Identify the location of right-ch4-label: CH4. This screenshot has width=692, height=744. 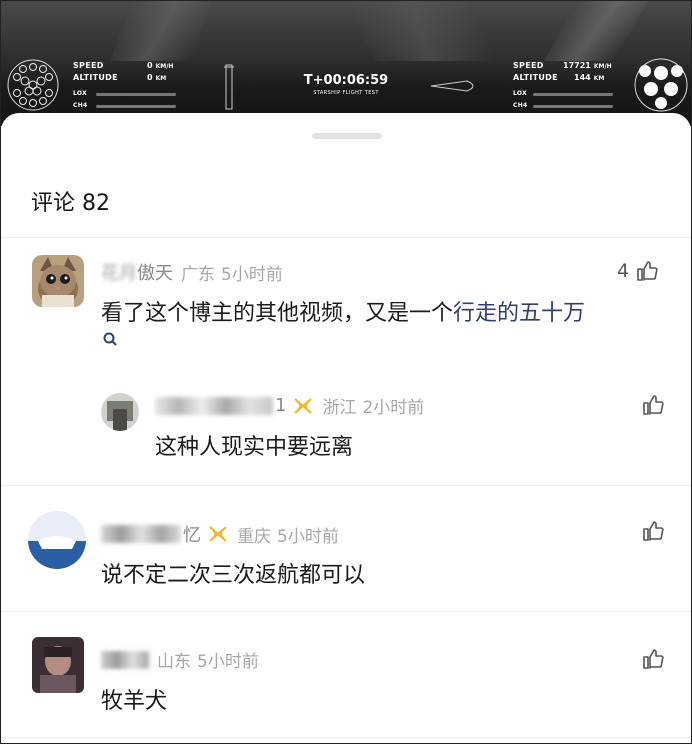
(520, 105).